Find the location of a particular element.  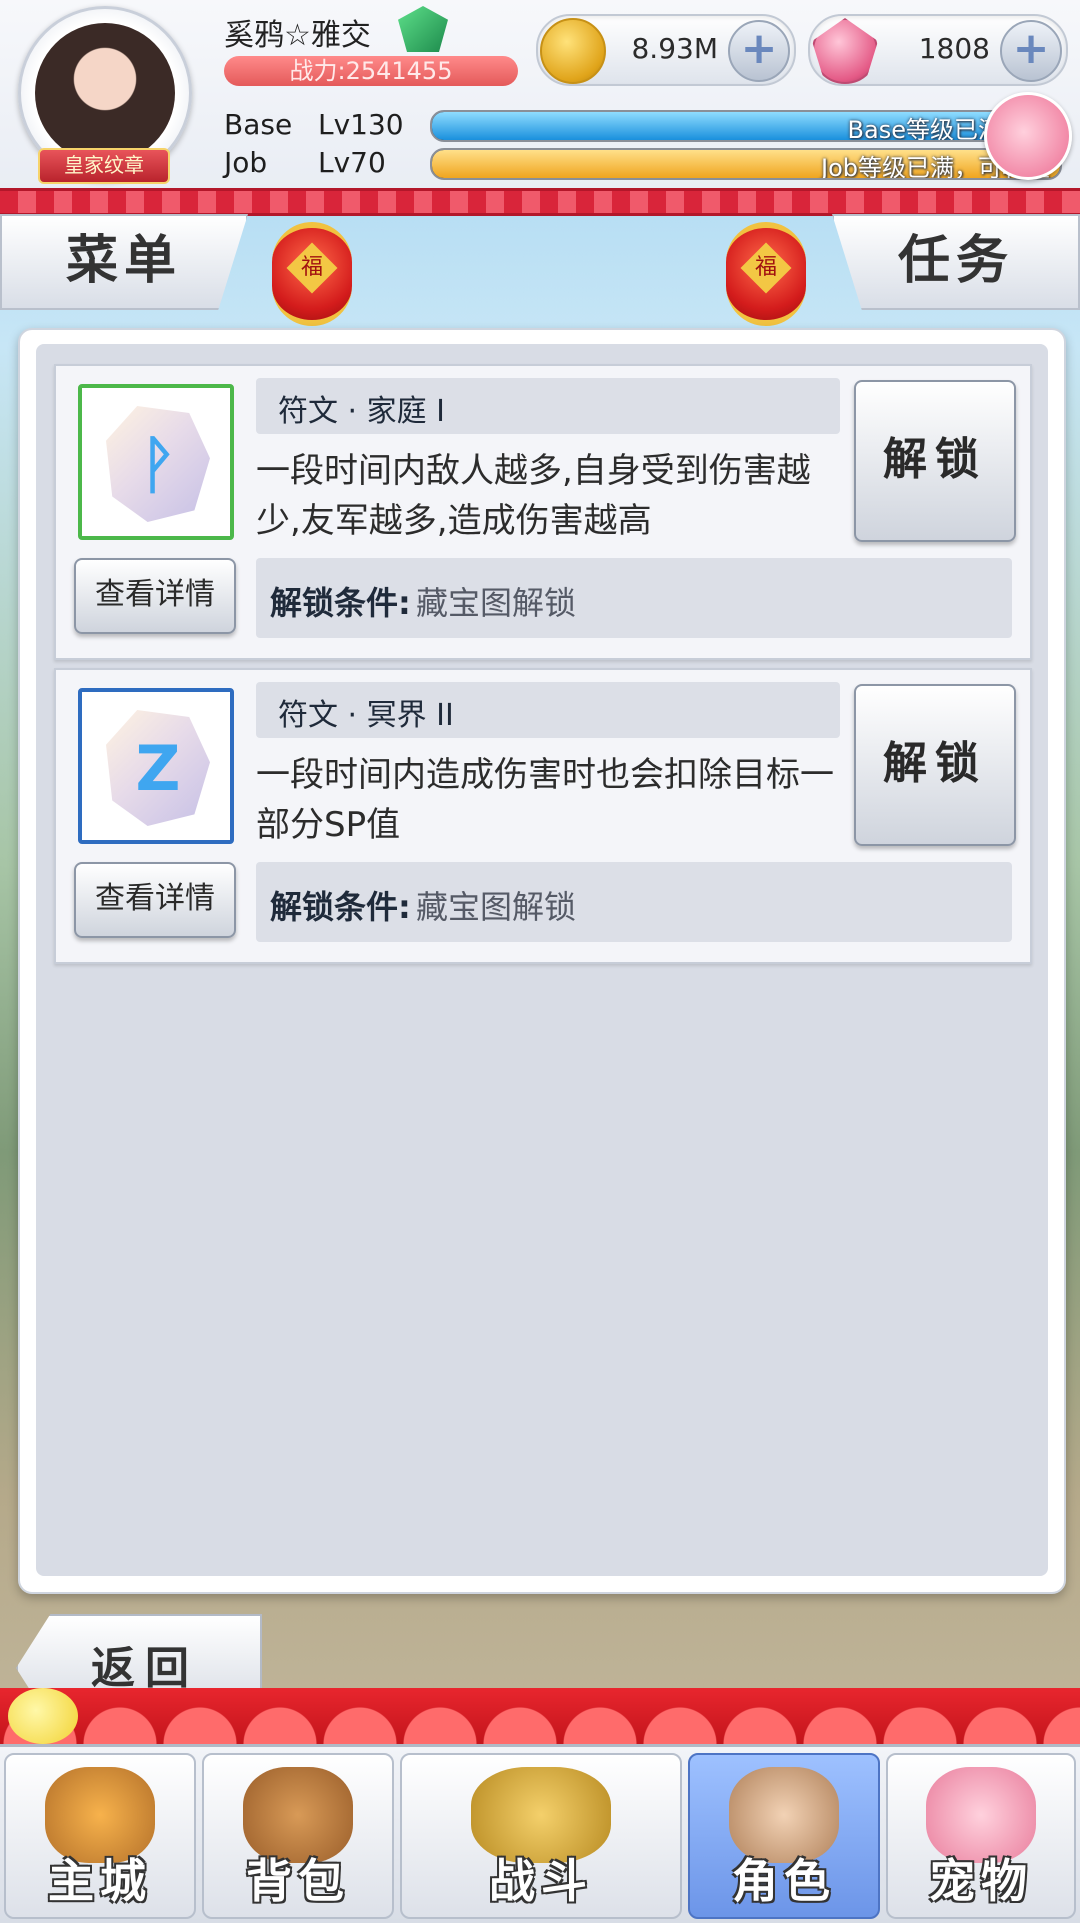

gem-icon is located at coordinates (845, 51).